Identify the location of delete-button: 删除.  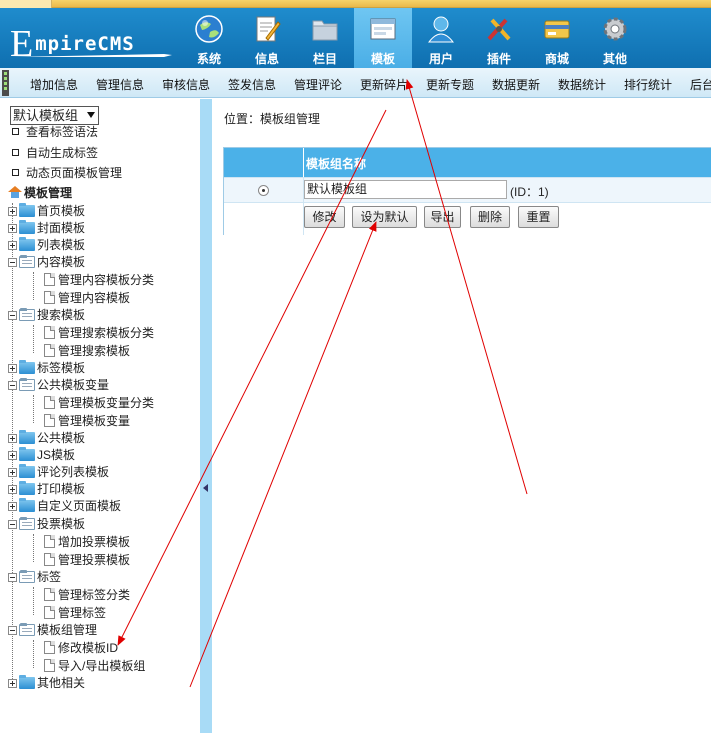
(490, 217).